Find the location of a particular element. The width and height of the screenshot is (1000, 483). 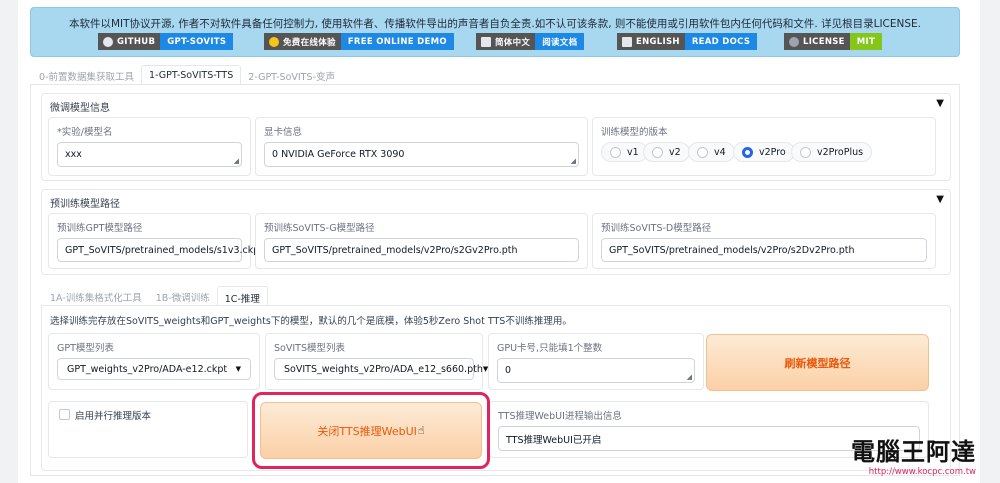

dropdown-arrow-icon: ▼ is located at coordinates (238, 369).